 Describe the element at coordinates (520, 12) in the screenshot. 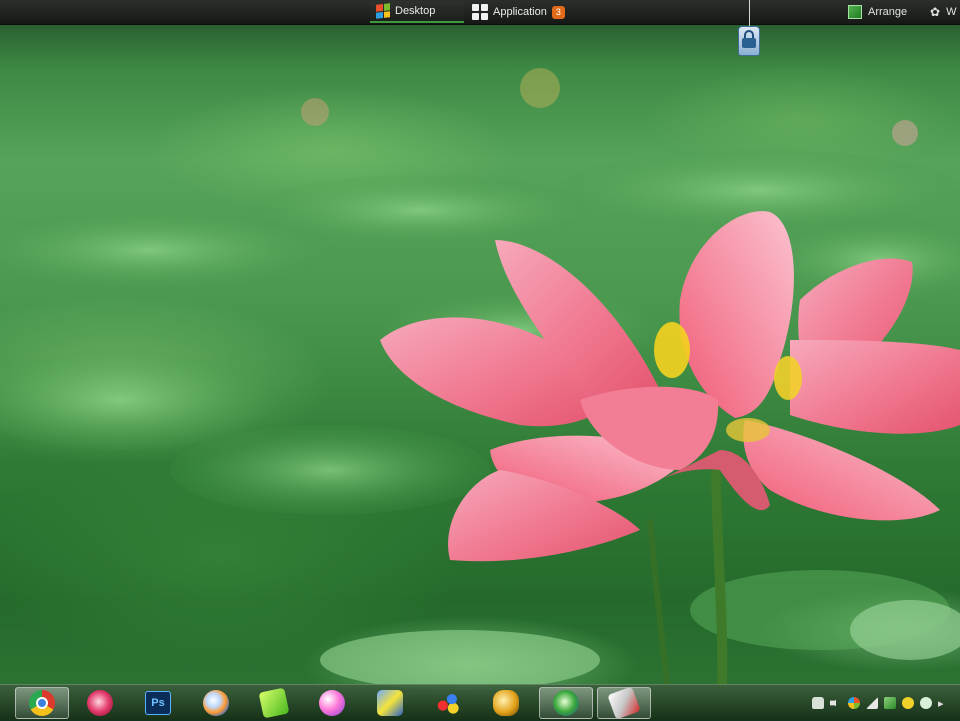

I see `tab-application-label: Application` at that location.